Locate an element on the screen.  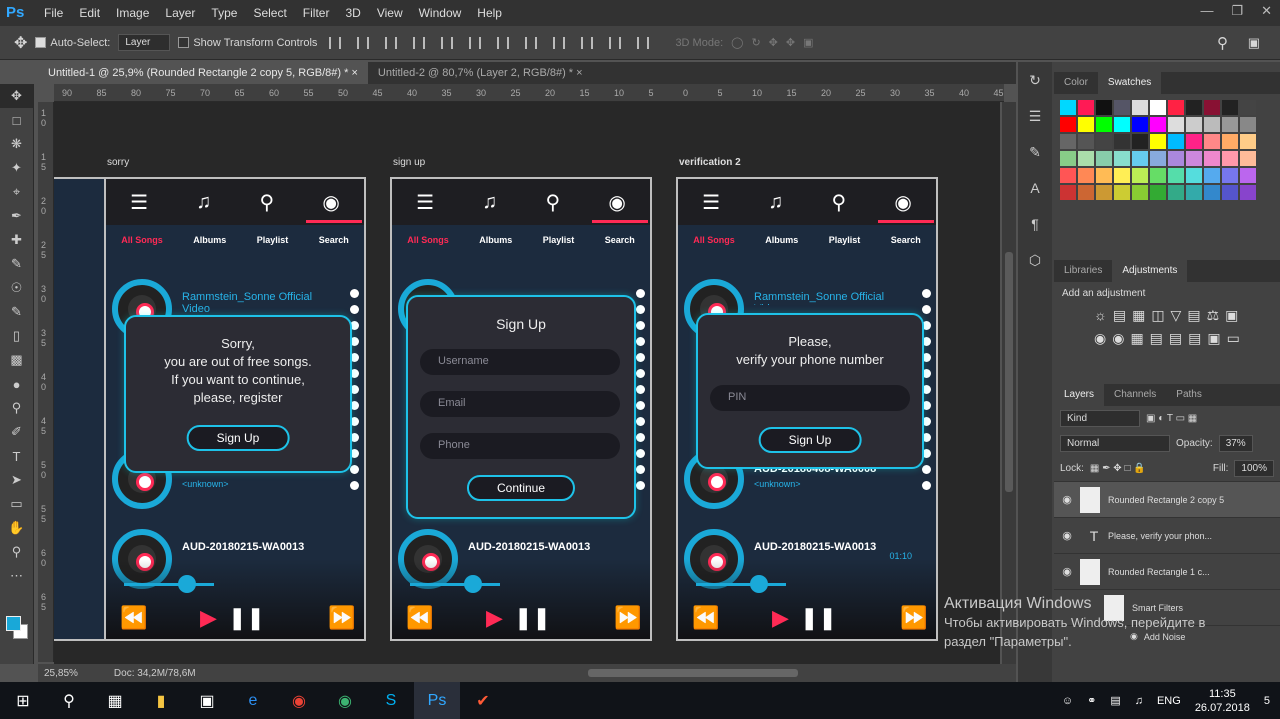
windows-start-icon: ⊞ is located at coordinates (23, 700).